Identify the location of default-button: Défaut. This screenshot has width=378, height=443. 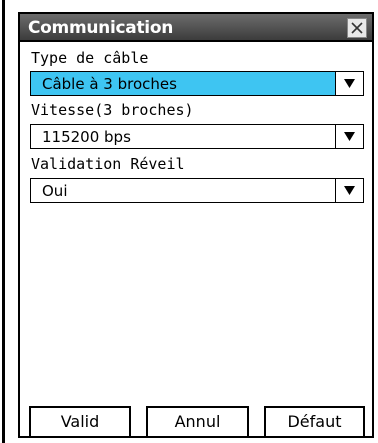
(314, 421).